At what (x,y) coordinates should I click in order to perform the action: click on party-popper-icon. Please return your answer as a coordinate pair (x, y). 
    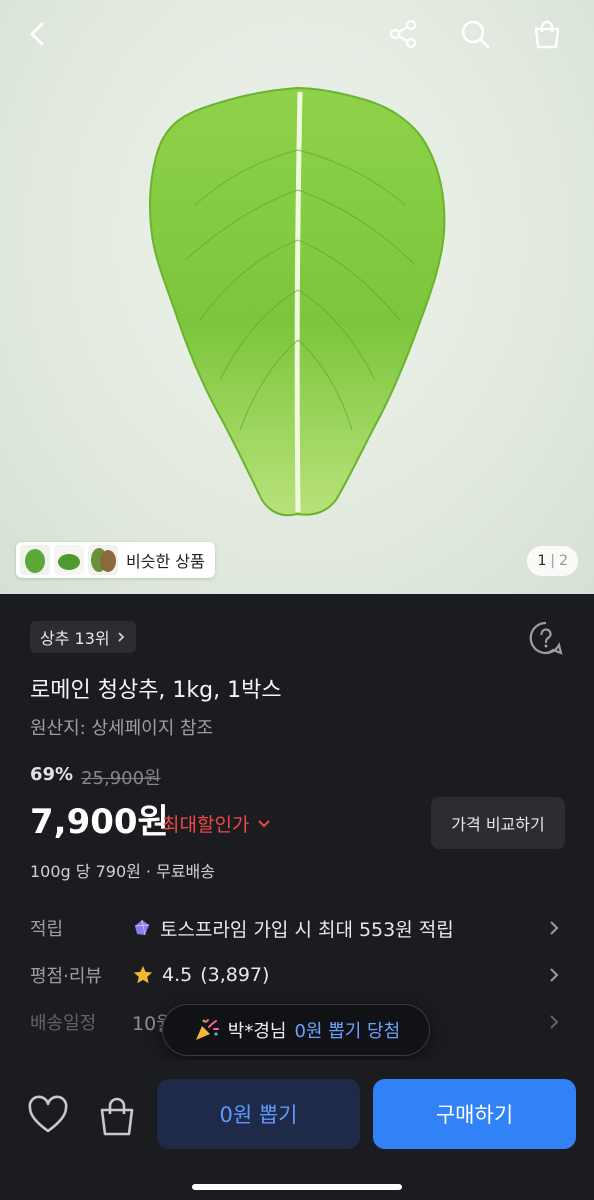
    Looking at the image, I should click on (207, 1029).